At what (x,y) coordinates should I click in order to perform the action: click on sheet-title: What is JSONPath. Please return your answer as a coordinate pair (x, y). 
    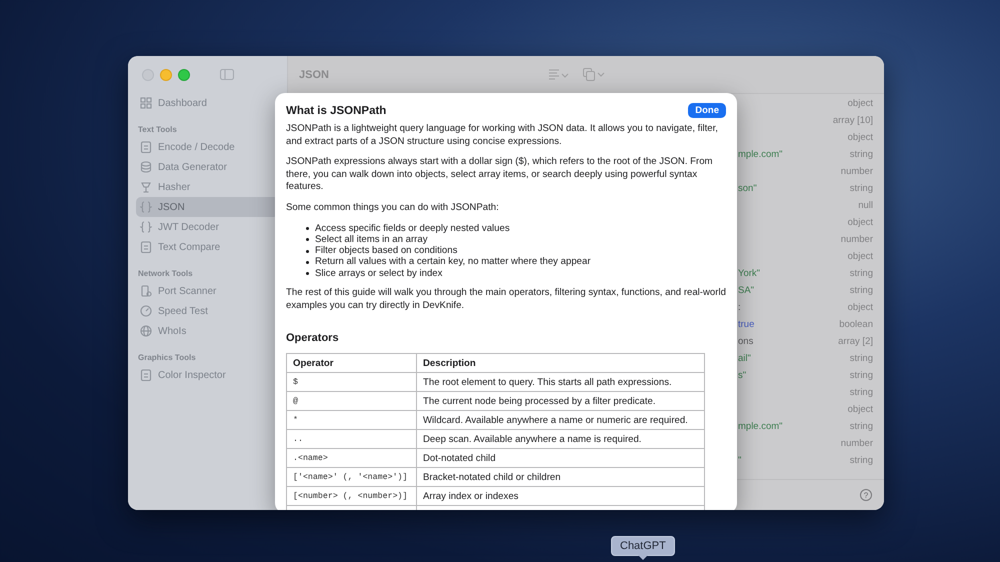
    Looking at the image, I should click on (336, 110).